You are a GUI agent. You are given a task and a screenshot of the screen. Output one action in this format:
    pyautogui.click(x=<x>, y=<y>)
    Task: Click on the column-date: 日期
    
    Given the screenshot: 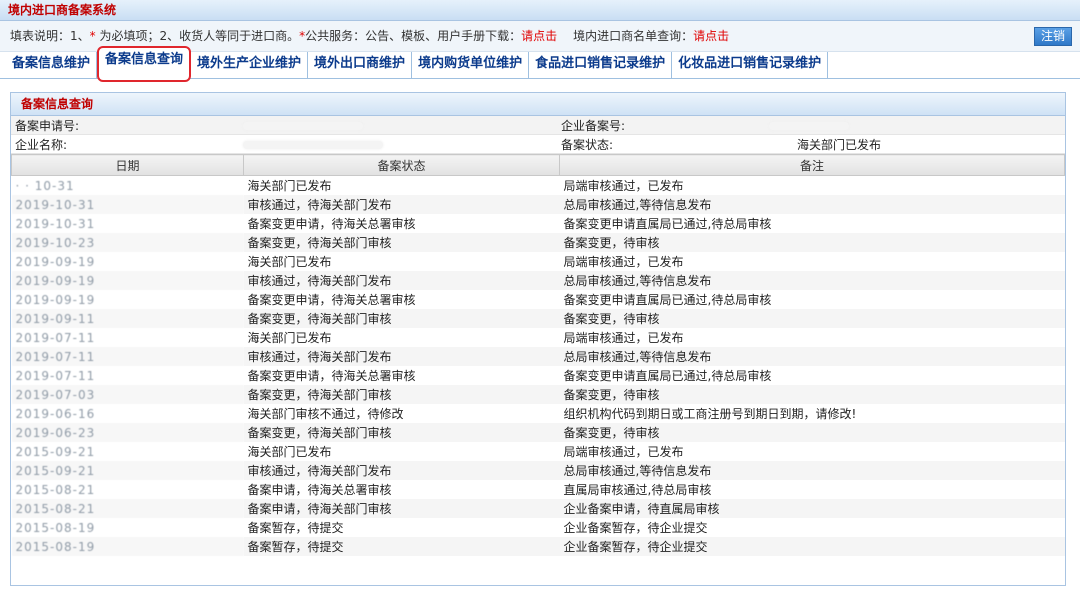 What is the action you would take?
    pyautogui.click(x=127, y=165)
    